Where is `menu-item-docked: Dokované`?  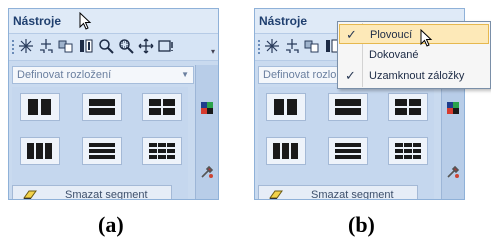 menu-item-docked: Dokované is located at coordinates (414, 55).